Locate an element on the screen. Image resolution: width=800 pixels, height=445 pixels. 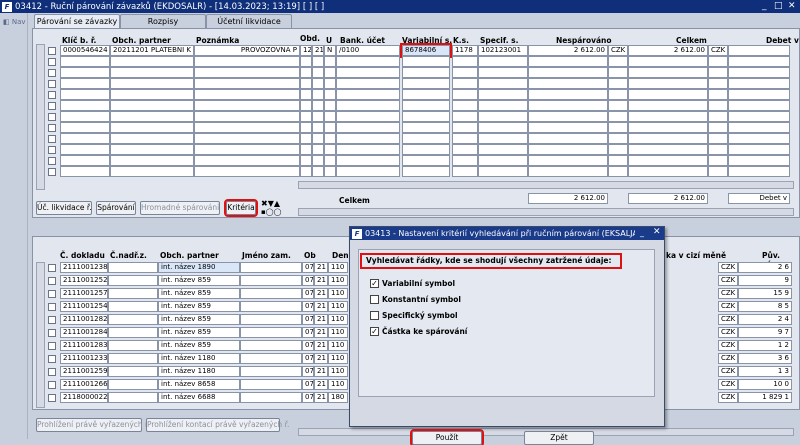
parovani-button: Spárování is located at coordinates (116, 208).